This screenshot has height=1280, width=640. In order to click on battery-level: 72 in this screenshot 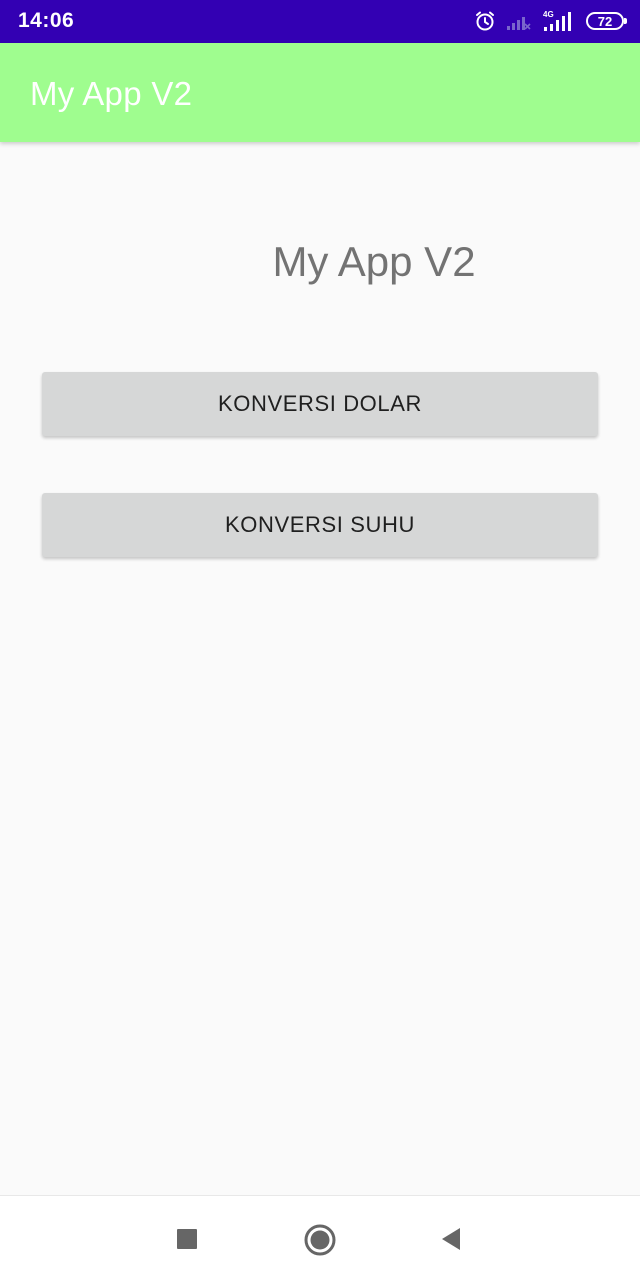, I will do `click(605, 21)`.